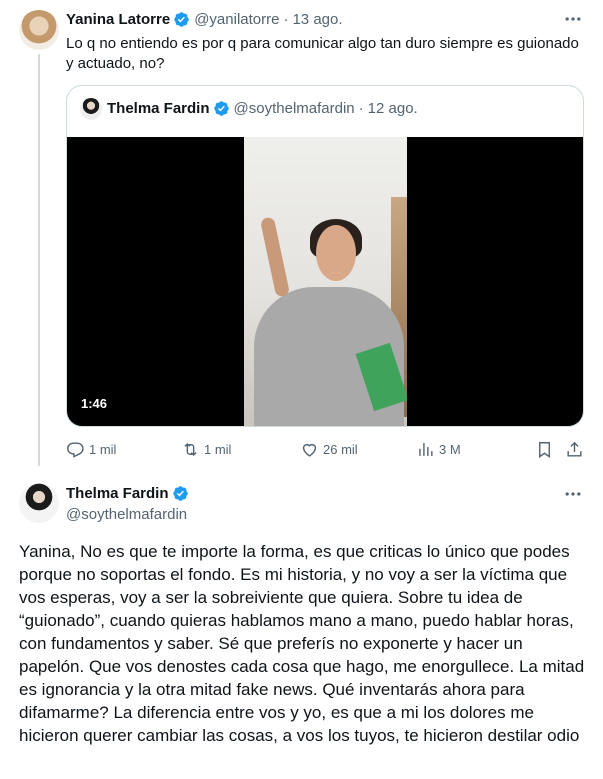 Image resolution: width=603 pixels, height=779 pixels. Describe the element at coordinates (309, 450) in the screenshot. I see `like-icon` at that location.